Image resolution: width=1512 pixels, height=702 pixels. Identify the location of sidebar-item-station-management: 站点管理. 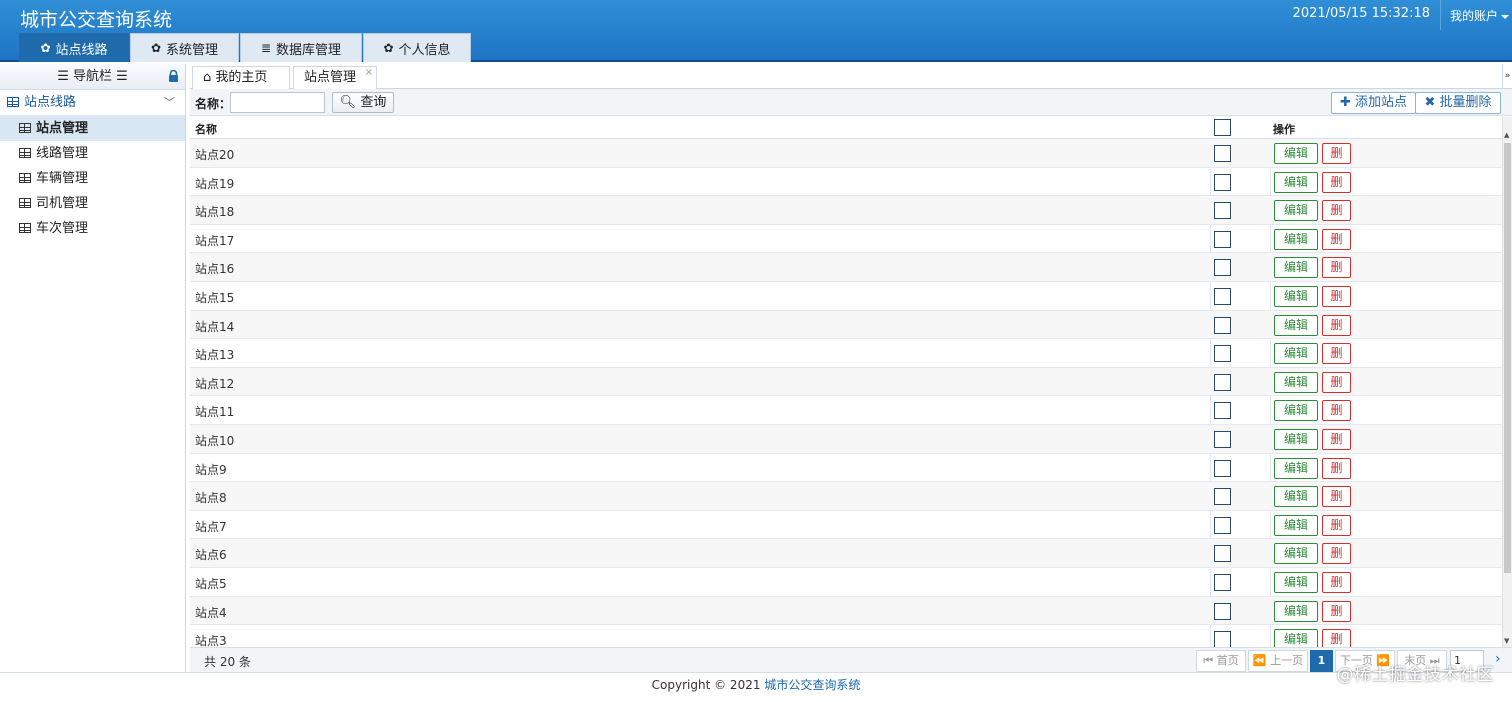
(92, 128).